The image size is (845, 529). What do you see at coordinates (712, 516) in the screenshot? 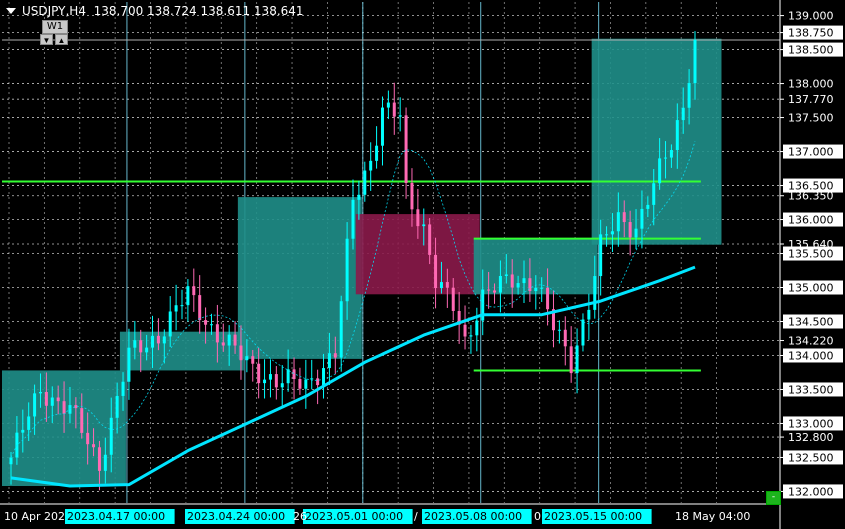
I see `time-label: 18 May 04:00` at bounding box center [712, 516].